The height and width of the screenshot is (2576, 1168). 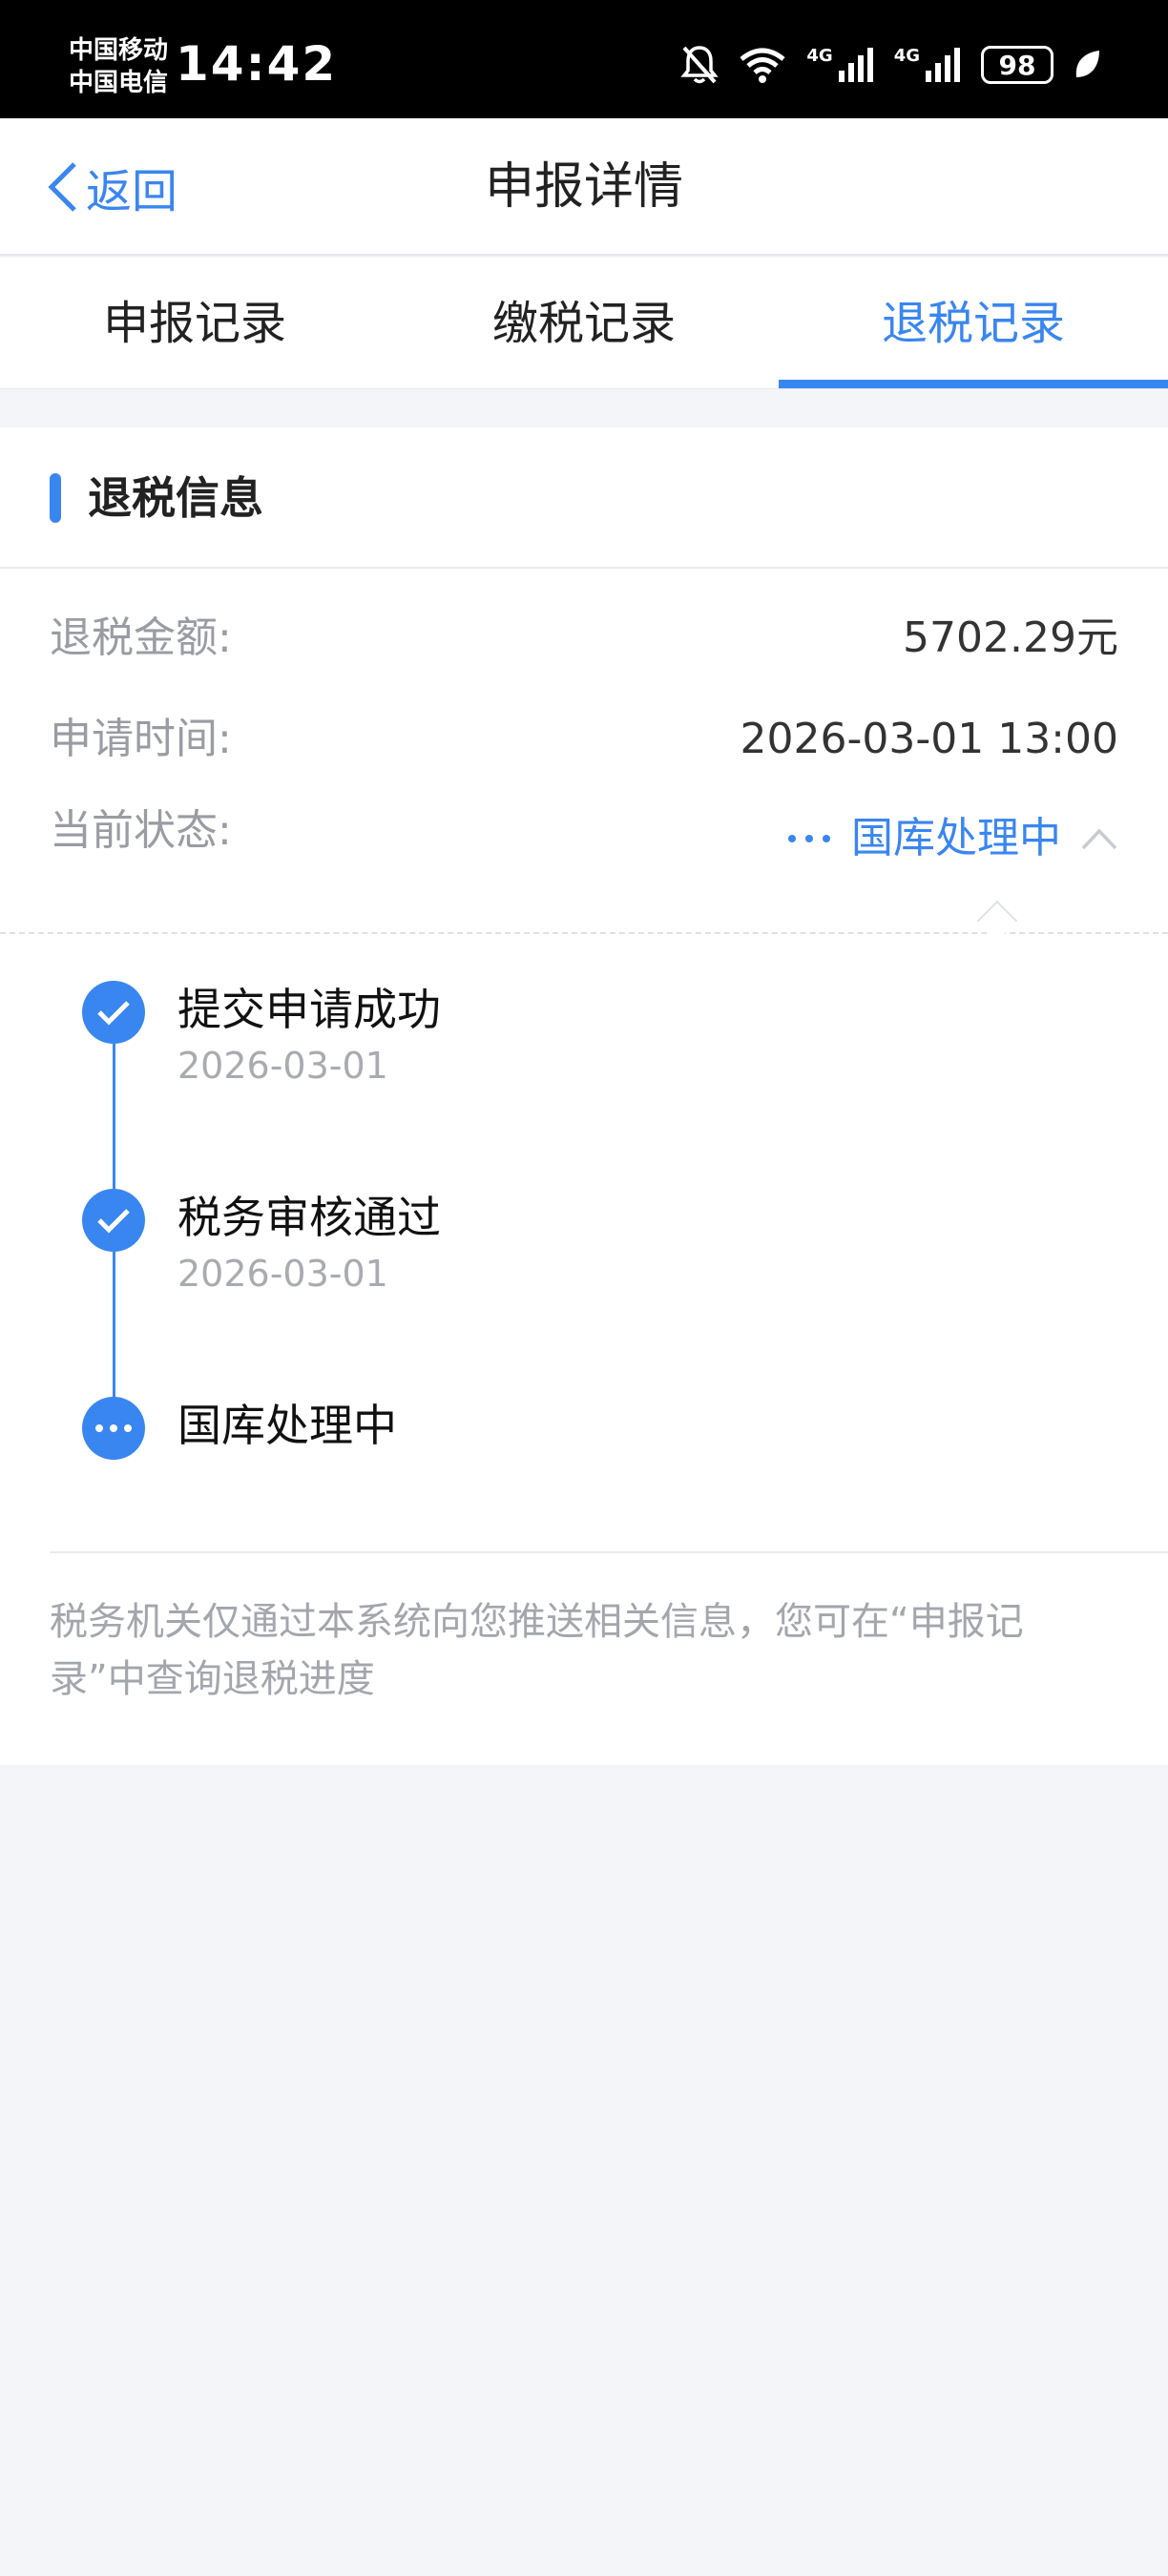 I want to click on page-title: 申报详情, so click(x=583, y=187).